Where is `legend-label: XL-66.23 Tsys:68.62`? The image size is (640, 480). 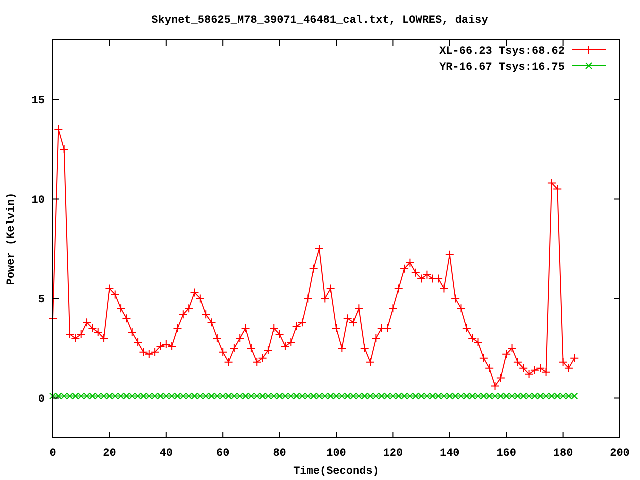 legend-label: XL-66.23 Tsys:68.62 is located at coordinates (502, 52).